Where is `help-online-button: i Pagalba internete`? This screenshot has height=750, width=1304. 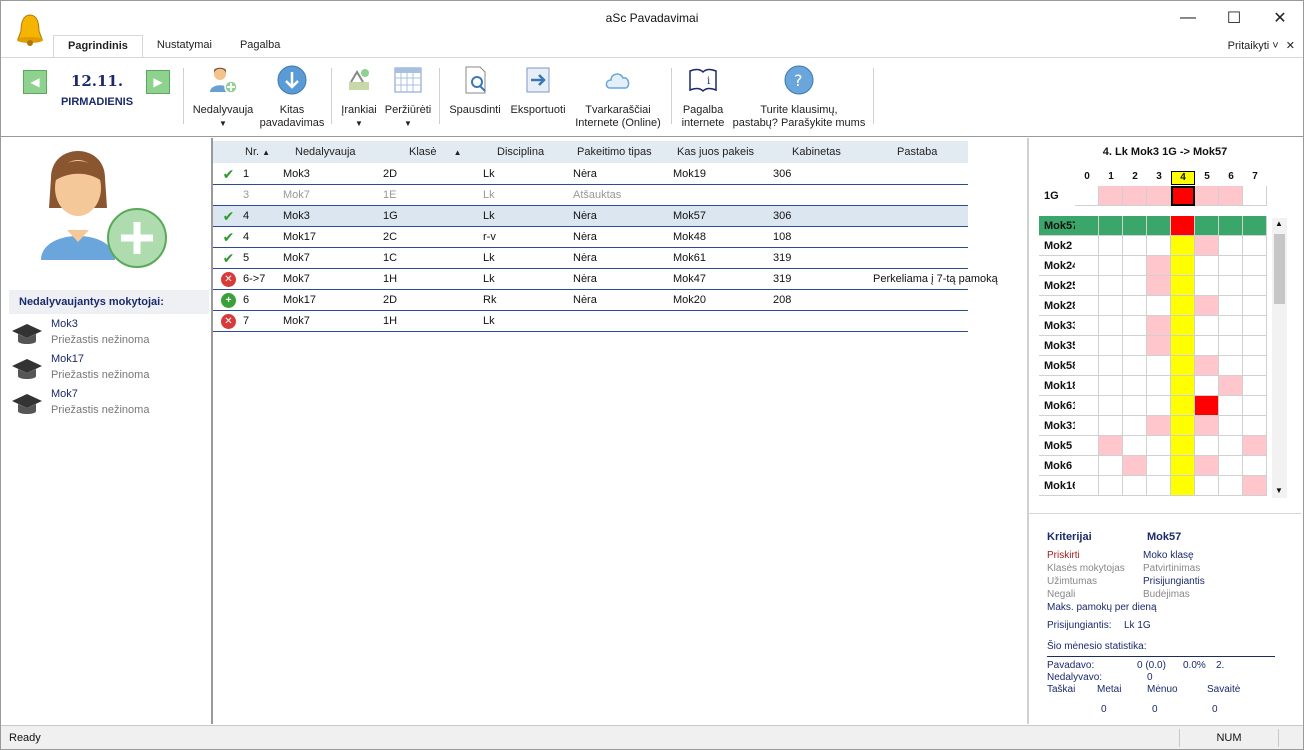 help-online-button: i Pagalba internete is located at coordinates (703, 97).